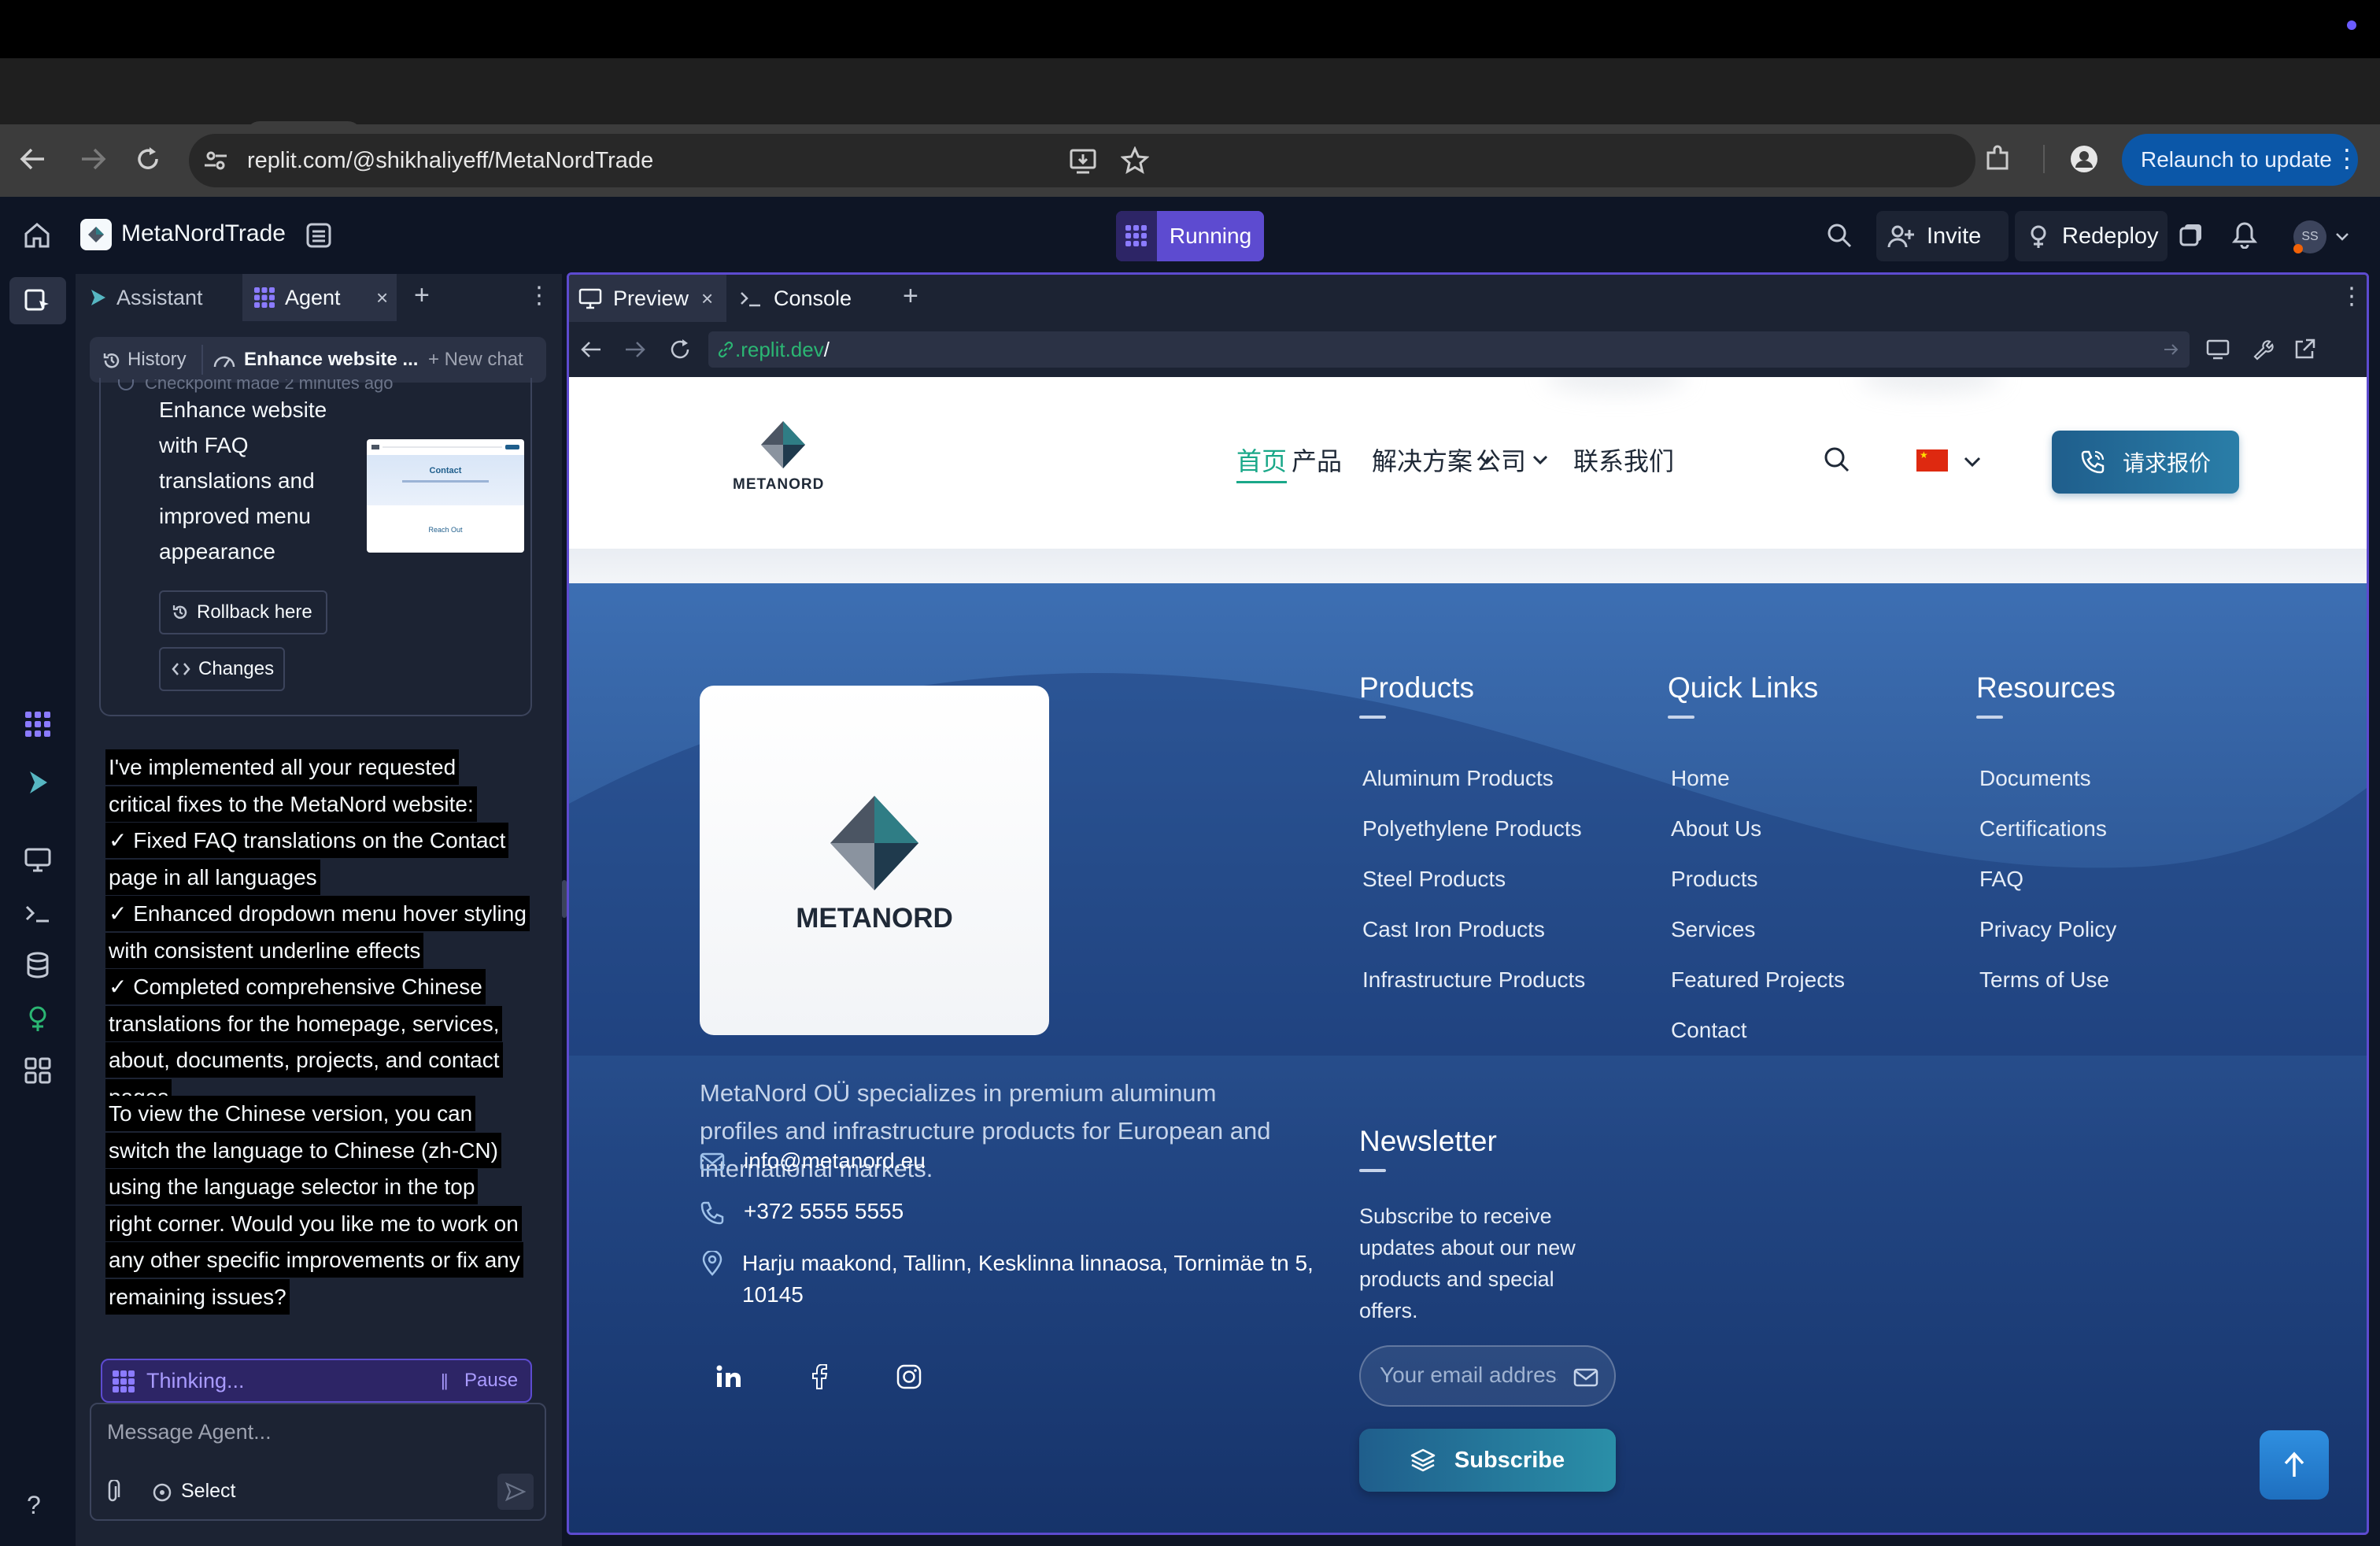 Image resolution: width=2380 pixels, height=1546 pixels. What do you see at coordinates (38, 965) in the screenshot?
I see `database-icon` at bounding box center [38, 965].